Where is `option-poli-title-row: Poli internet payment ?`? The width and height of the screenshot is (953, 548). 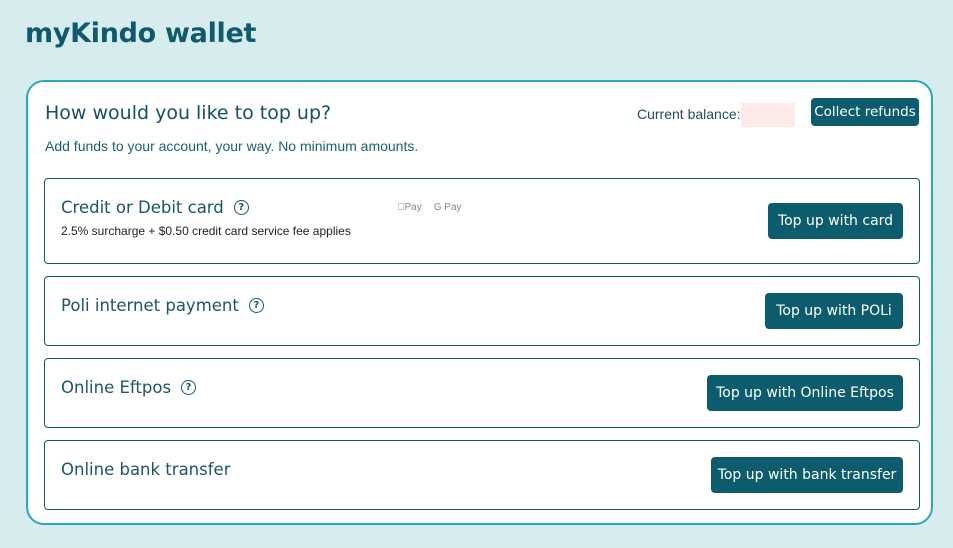
option-poli-title-row: Poli internet payment ? is located at coordinates (162, 305).